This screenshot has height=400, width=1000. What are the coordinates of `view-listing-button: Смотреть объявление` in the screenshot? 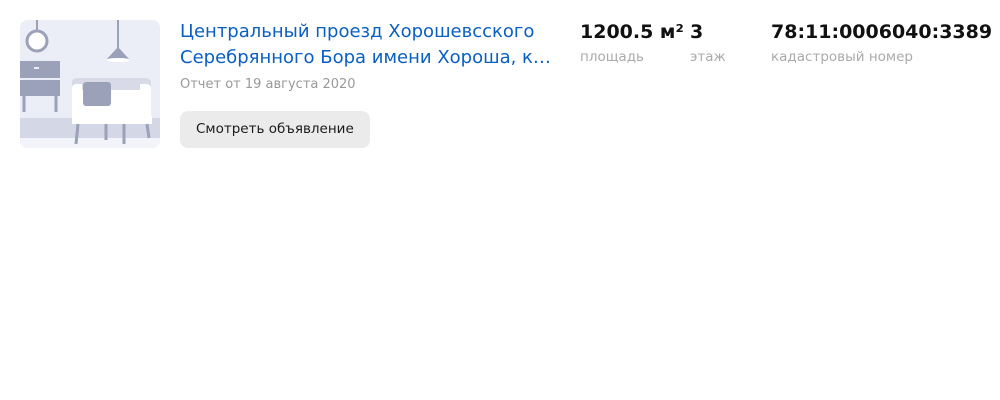 It's located at (275, 129).